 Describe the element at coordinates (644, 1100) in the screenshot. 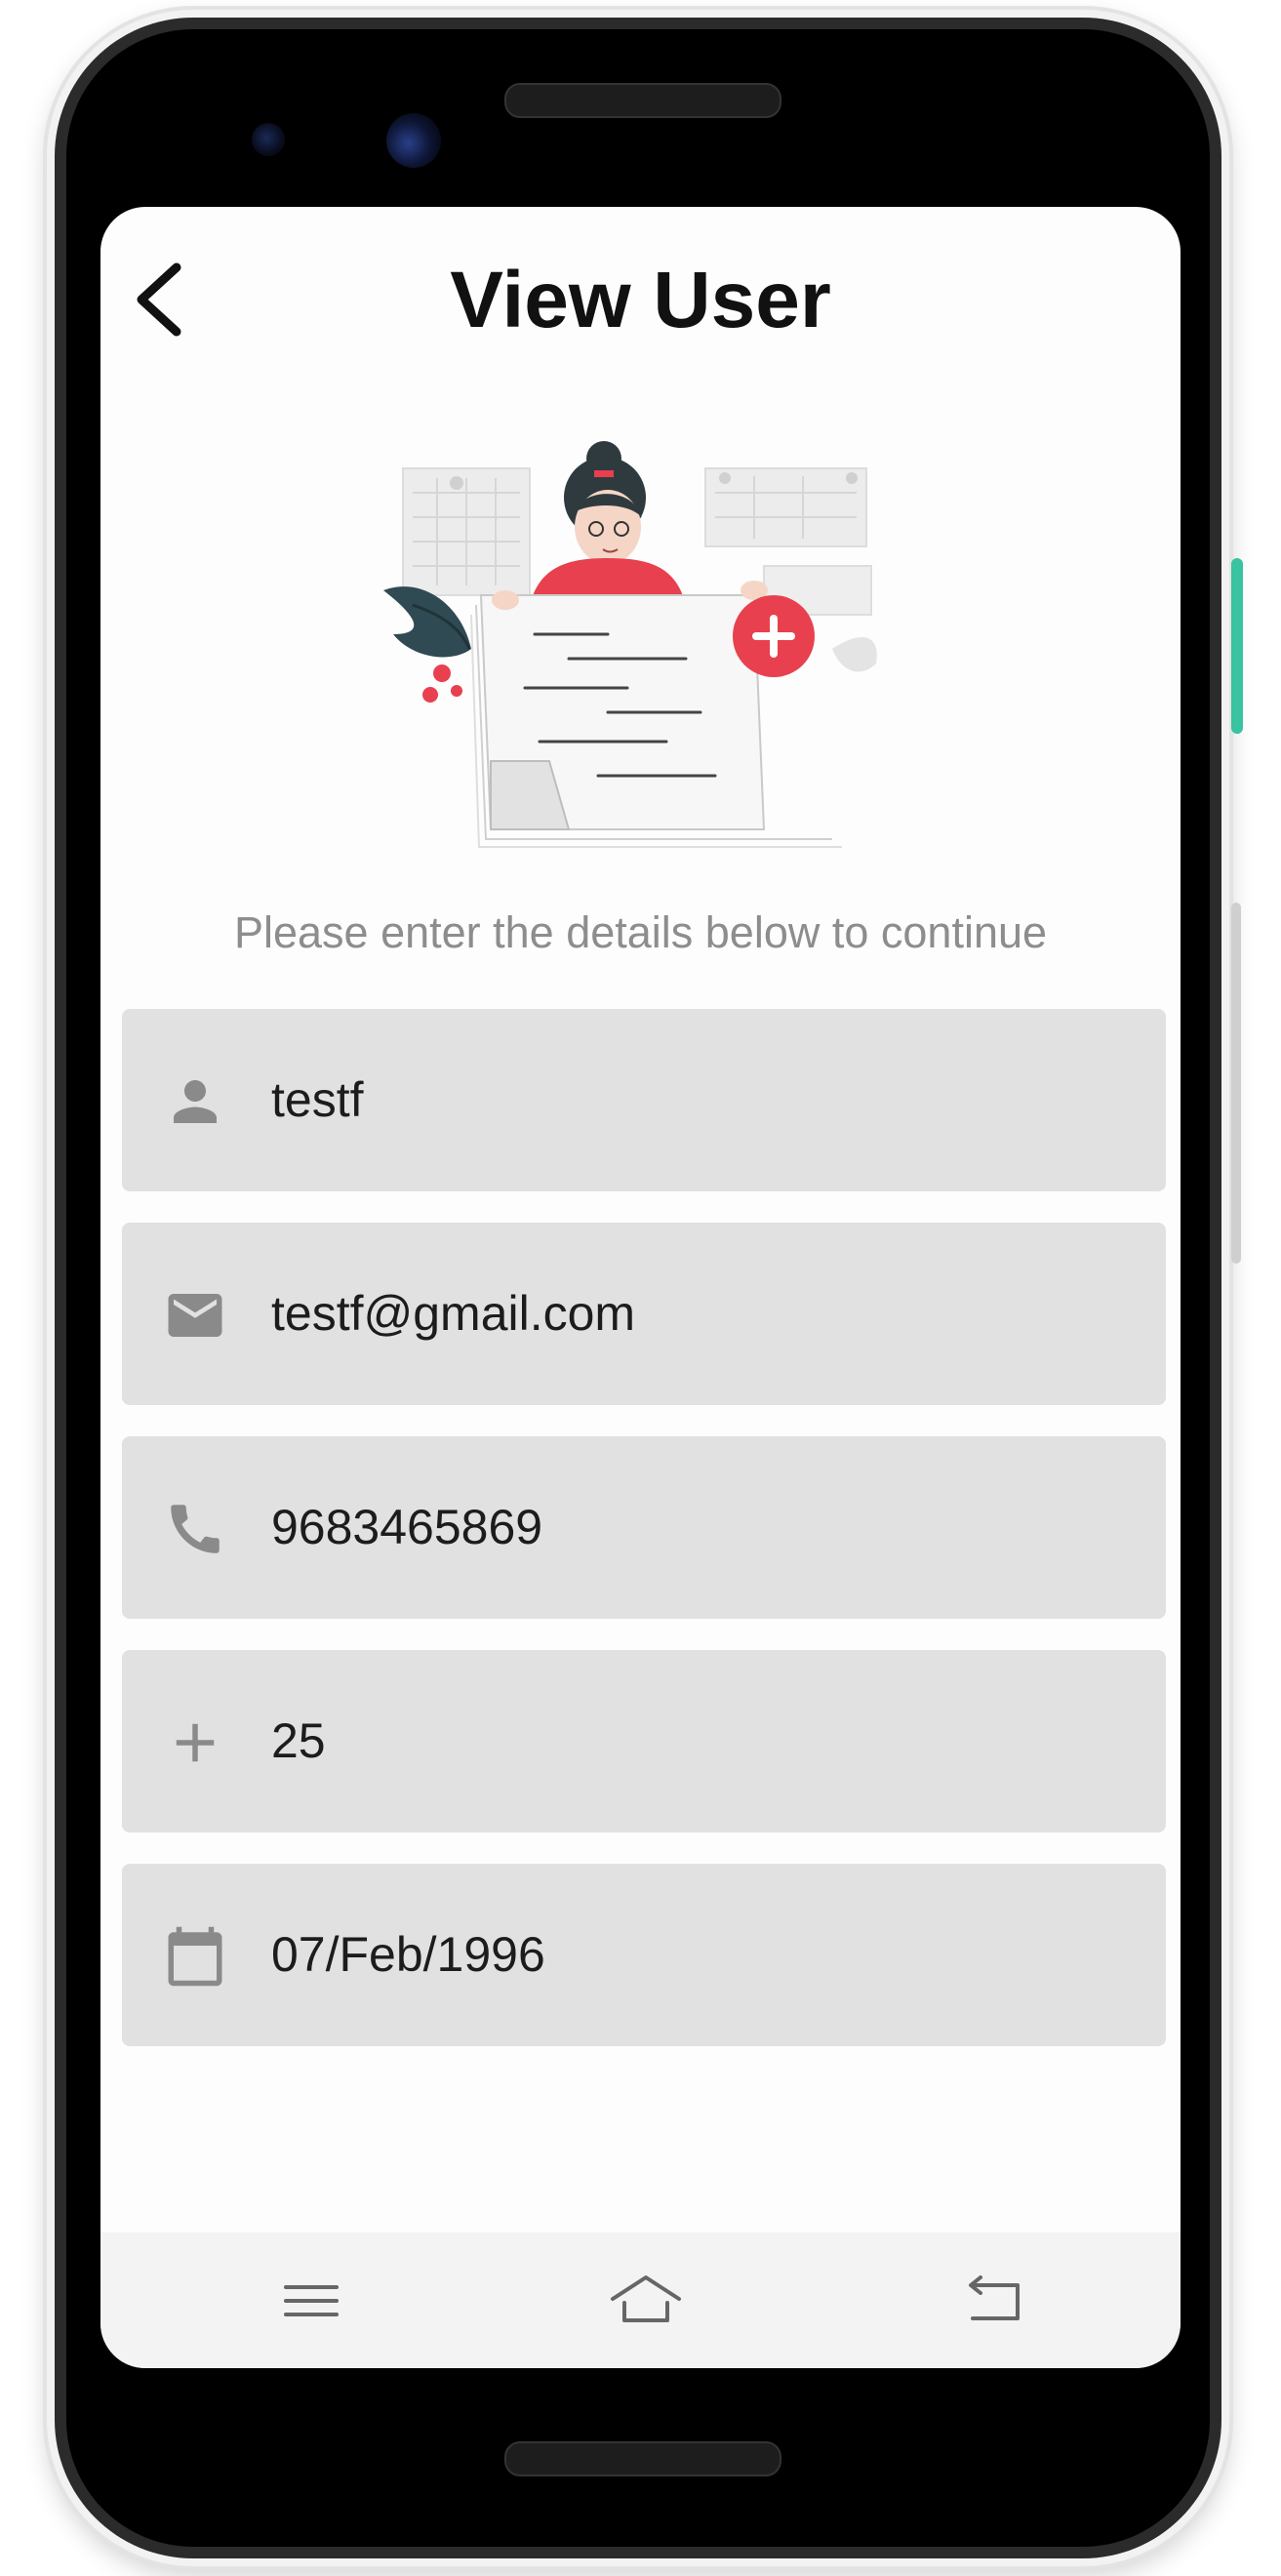

I see `name-field: testf` at that location.